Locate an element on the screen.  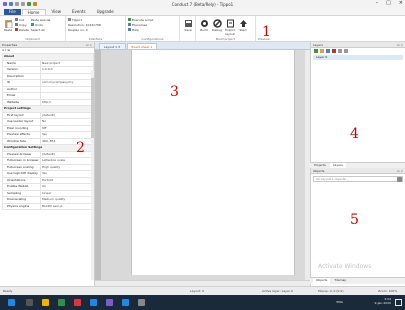
filenames-label: Filenames is located at coordinates (140, 24).